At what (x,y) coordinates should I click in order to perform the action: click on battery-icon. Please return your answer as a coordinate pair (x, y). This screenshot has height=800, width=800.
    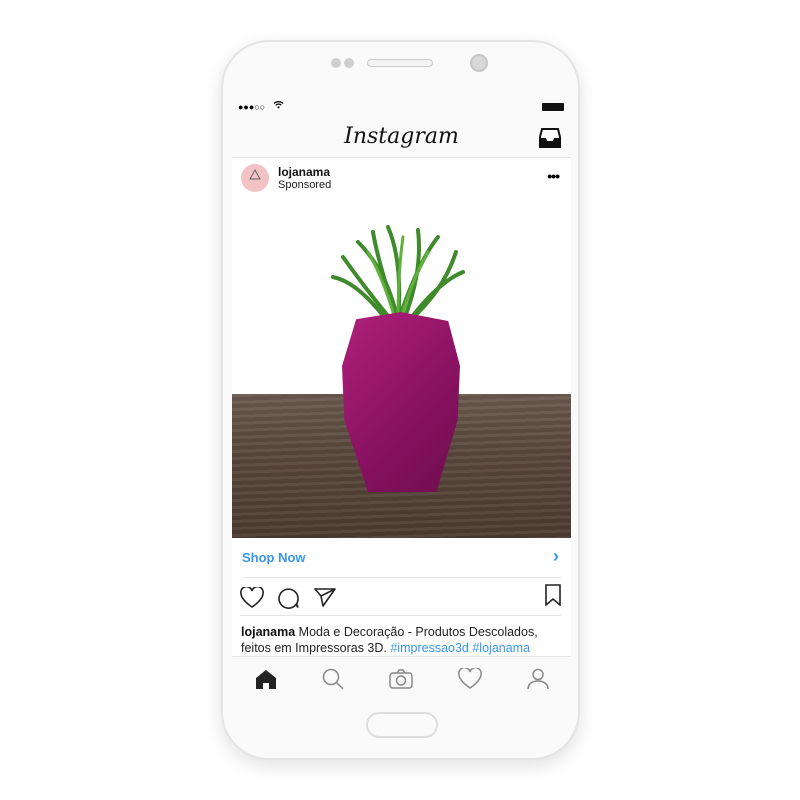
    Looking at the image, I should click on (553, 107).